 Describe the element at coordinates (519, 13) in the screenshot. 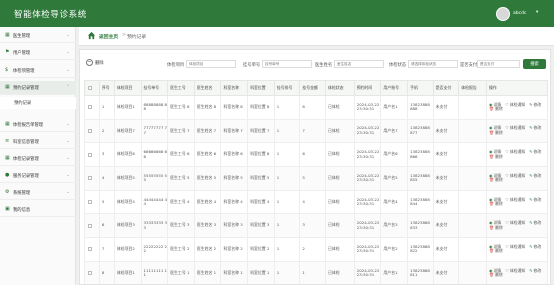

I see `user-name: abcdc` at that location.